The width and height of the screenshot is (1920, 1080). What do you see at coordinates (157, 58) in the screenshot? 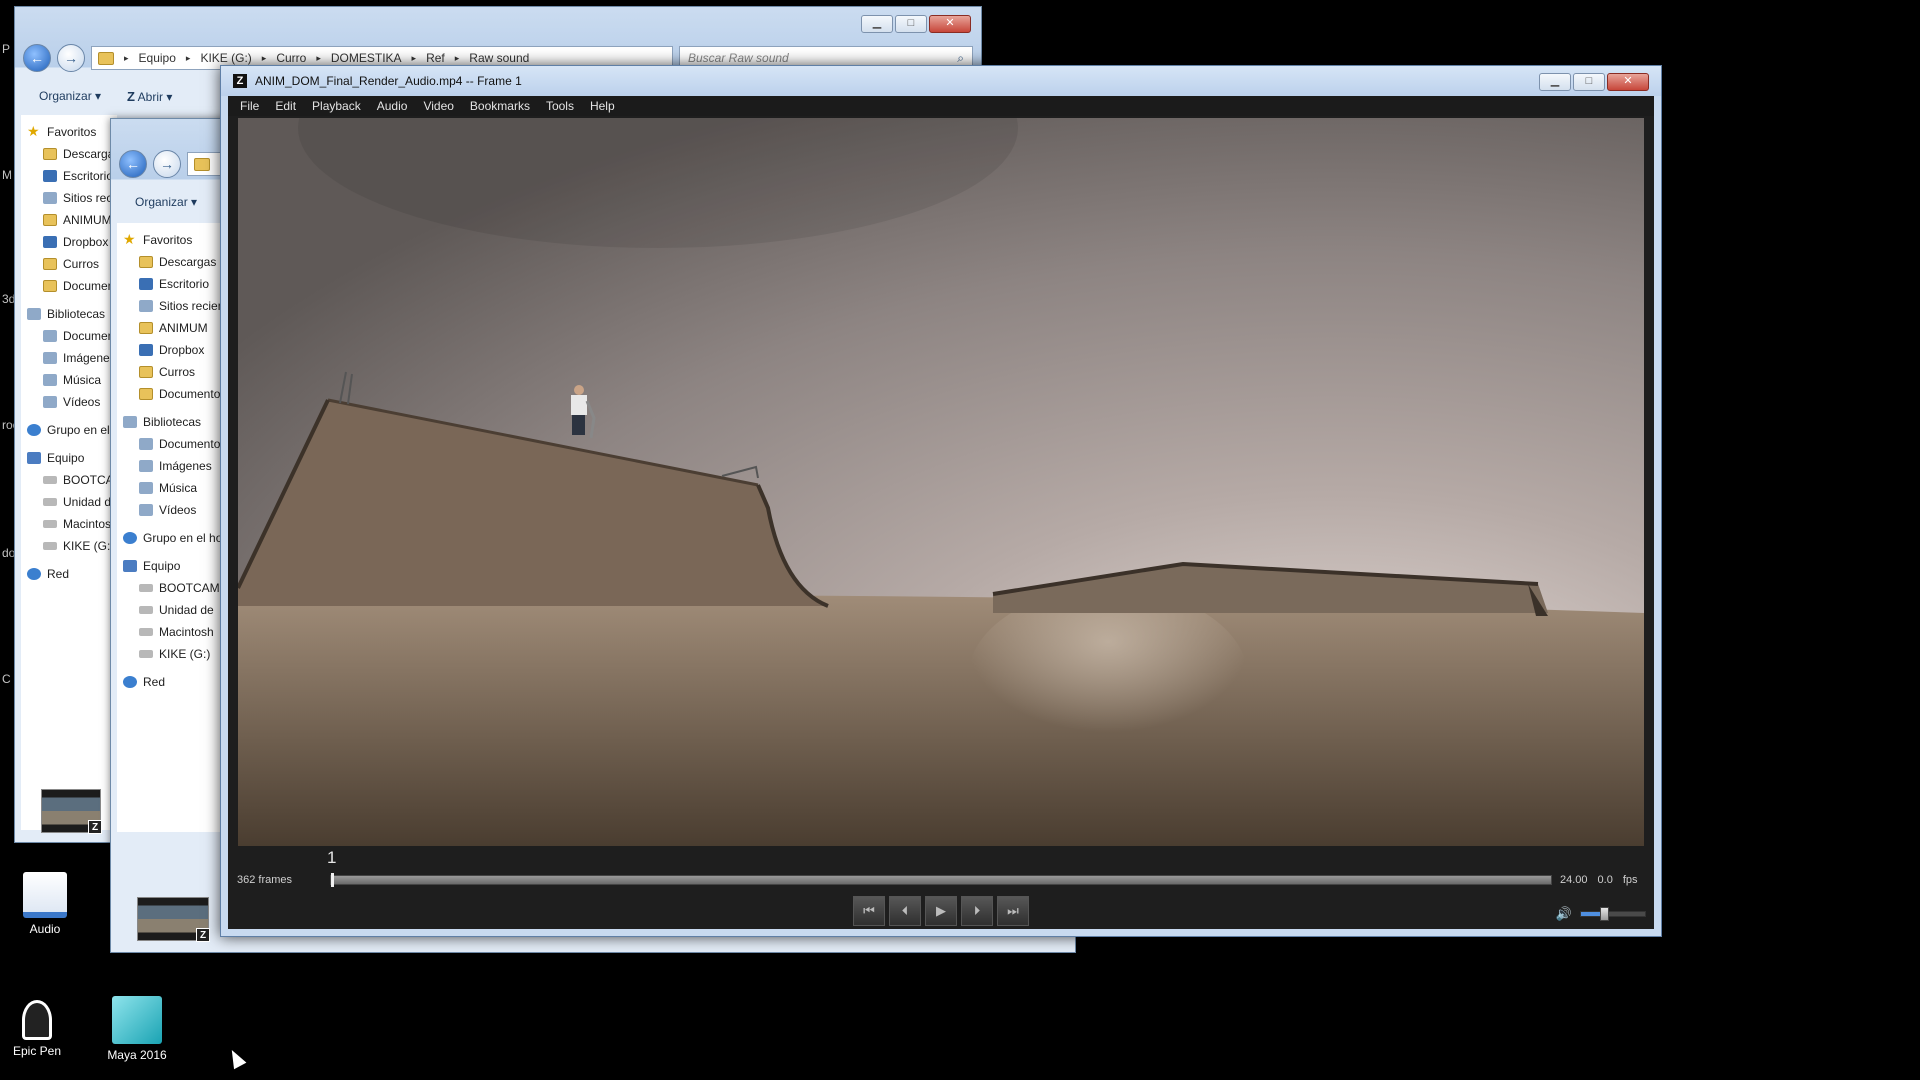
I see `breadcrumb-segment: Equipo` at bounding box center [157, 58].